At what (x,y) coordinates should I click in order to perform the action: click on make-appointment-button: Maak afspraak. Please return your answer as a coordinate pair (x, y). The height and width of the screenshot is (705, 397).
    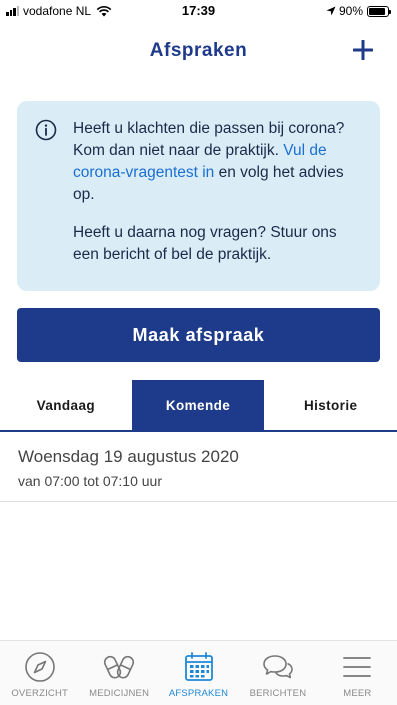
    Looking at the image, I should click on (198, 335).